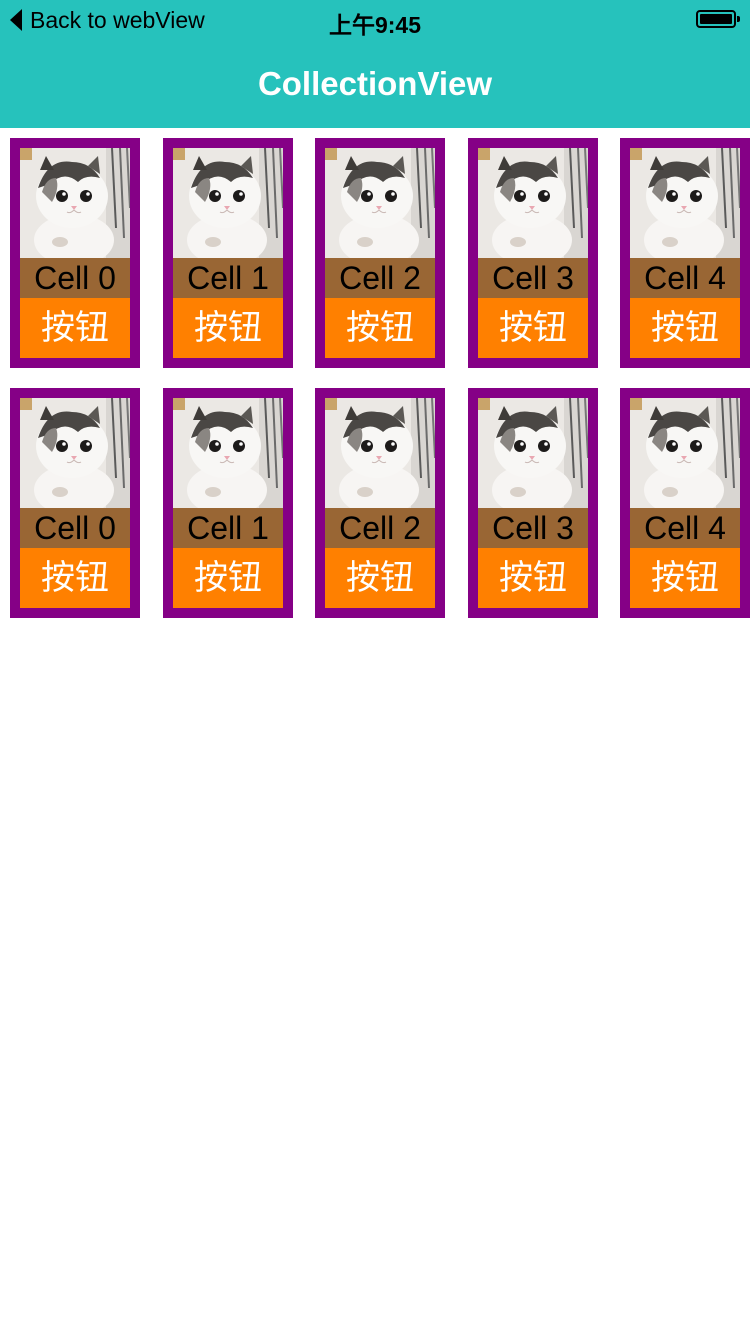 The height and width of the screenshot is (1334, 750). I want to click on battery-fill, so click(716, 19).